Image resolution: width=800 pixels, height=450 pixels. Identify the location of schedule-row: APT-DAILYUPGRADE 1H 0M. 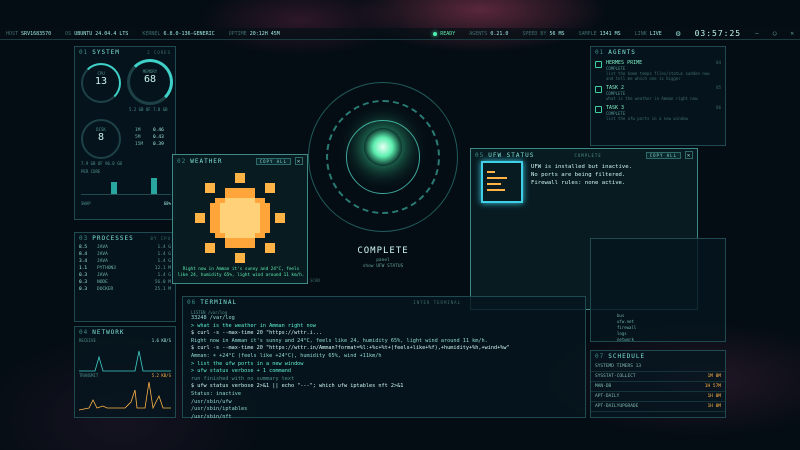
(658, 407).